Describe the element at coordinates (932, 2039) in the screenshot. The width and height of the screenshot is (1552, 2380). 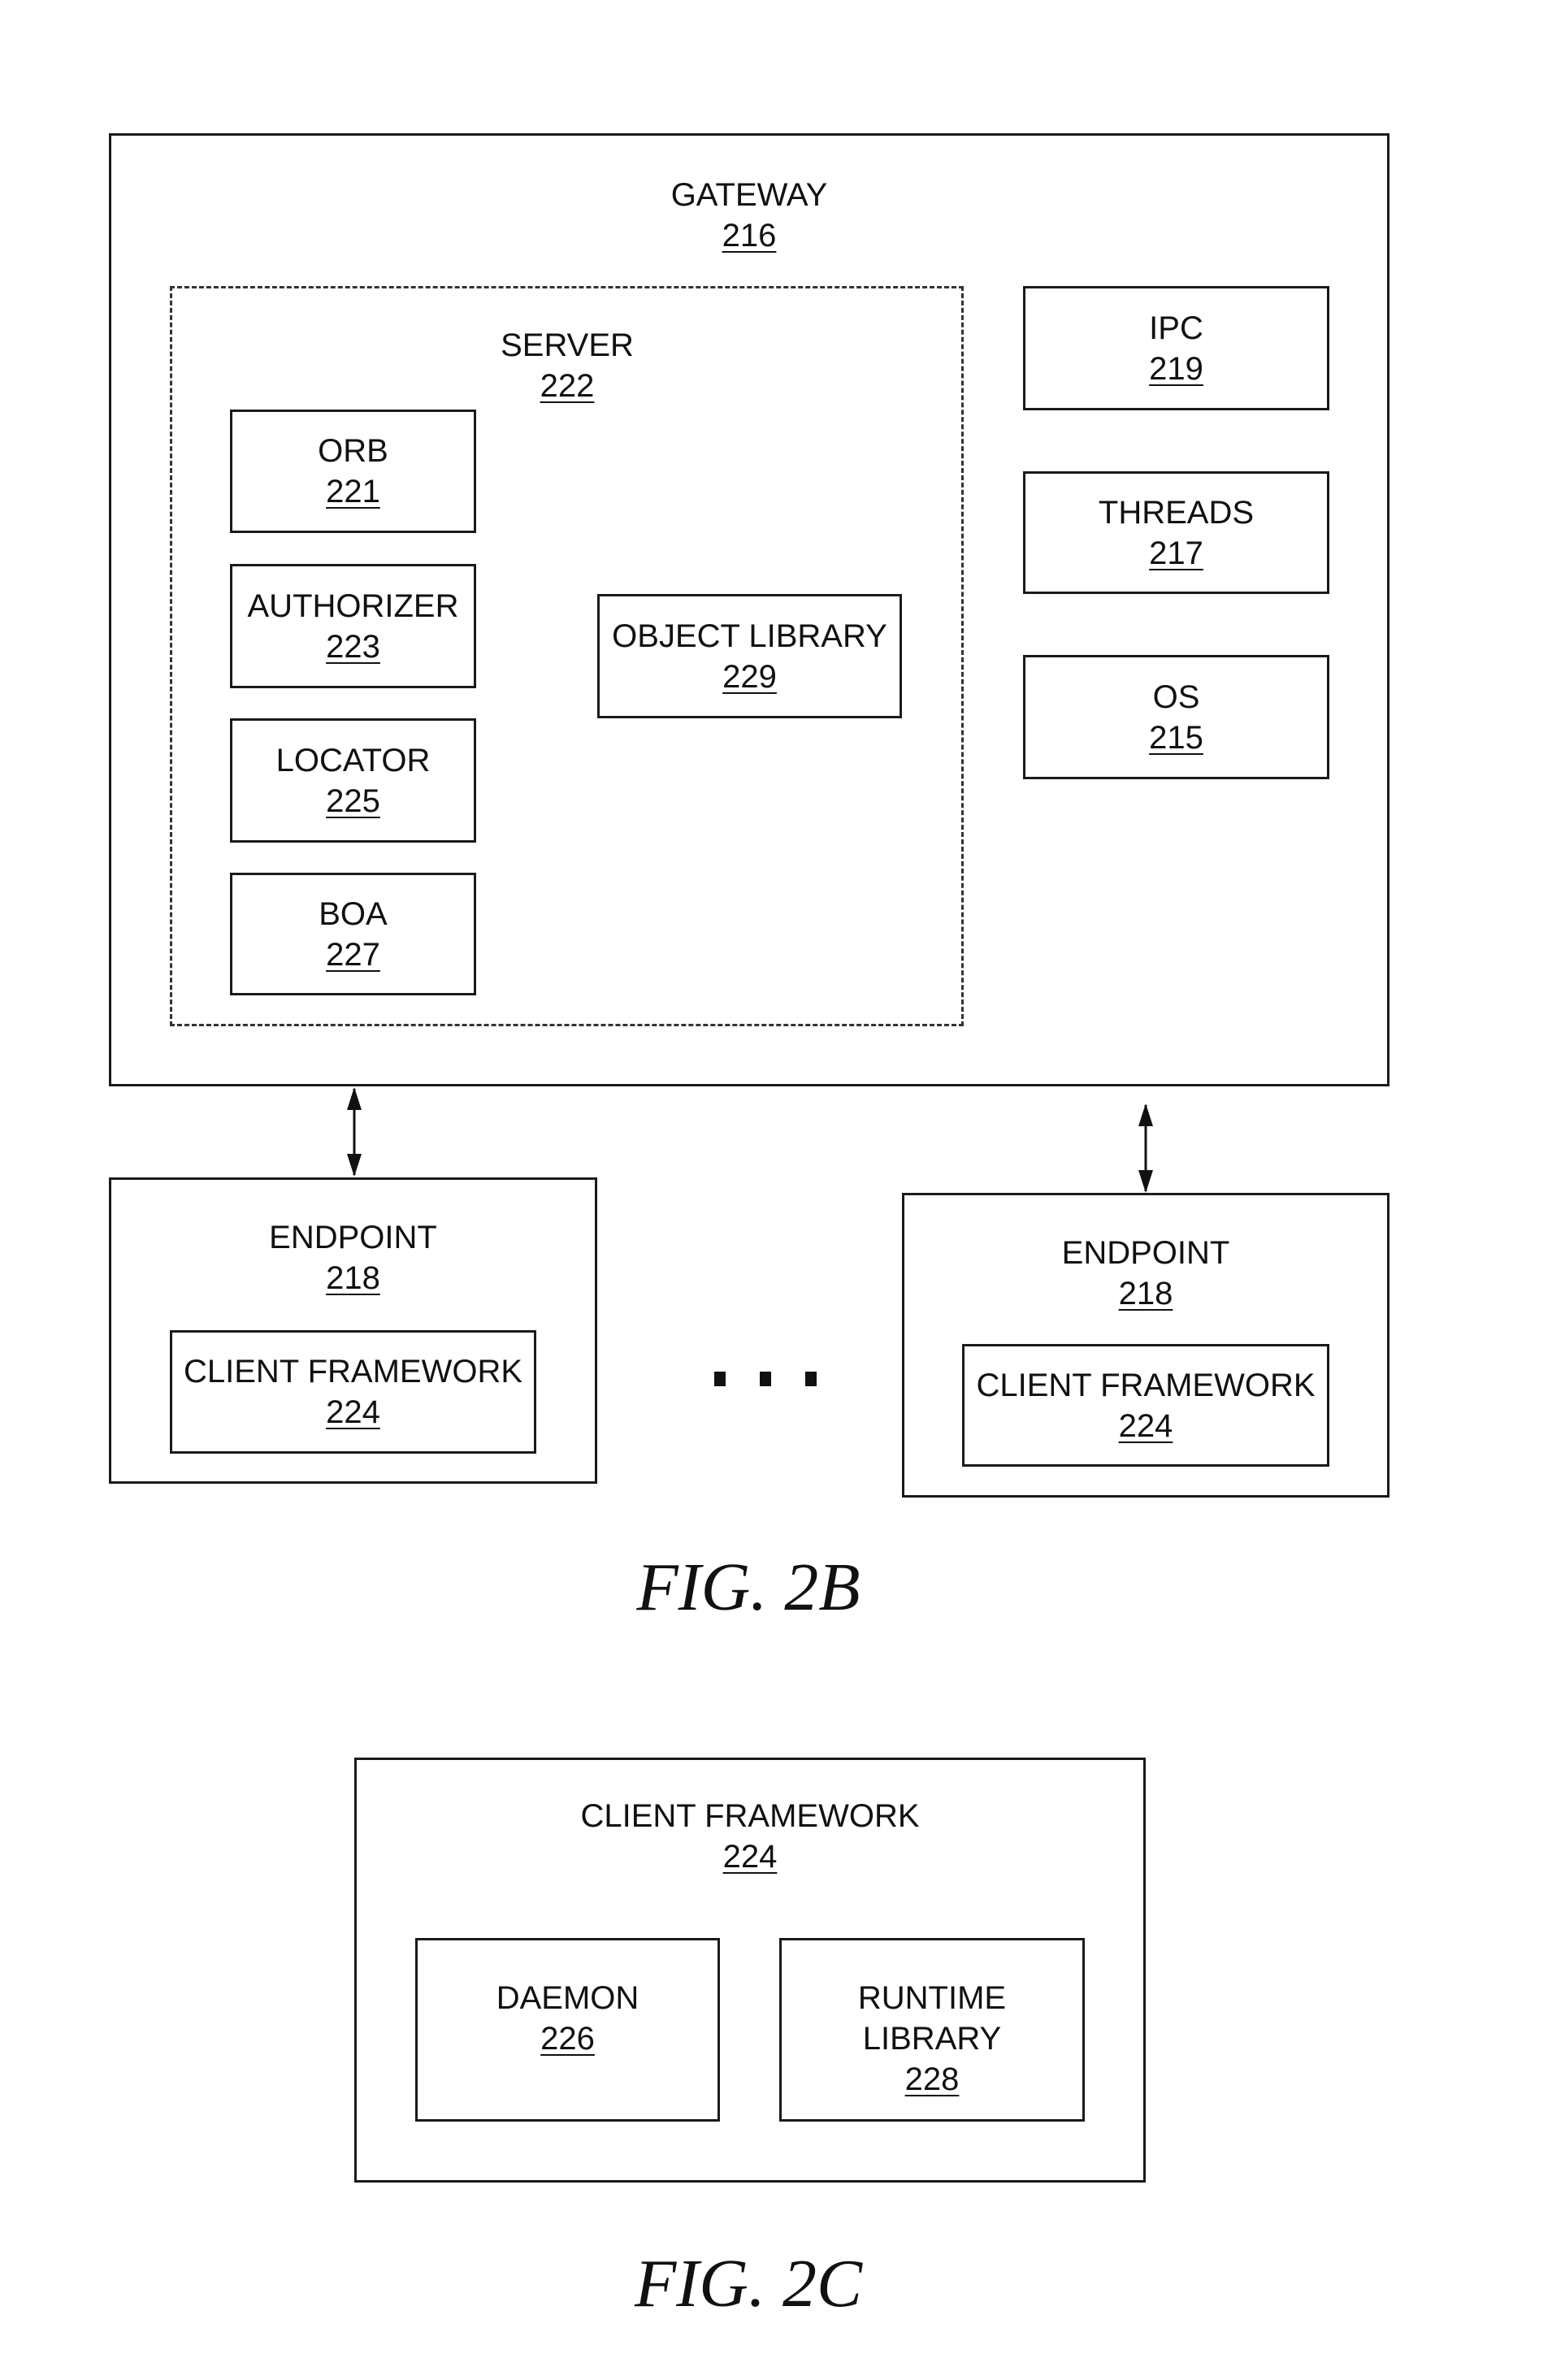
I see `runtime-library-label-line2: LIBRARY` at that location.